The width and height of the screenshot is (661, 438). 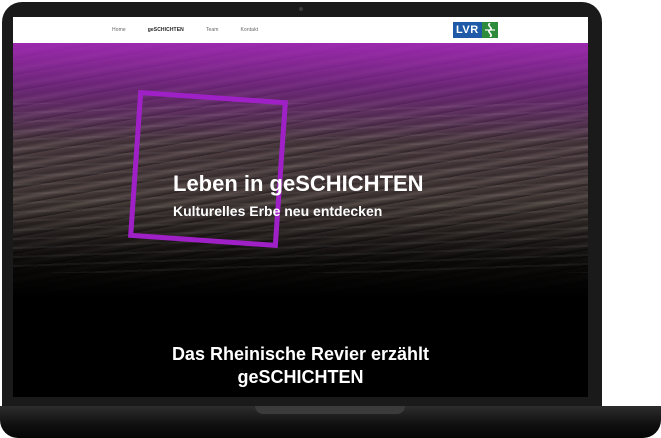 I want to click on camera-dot, so click(x=301, y=9).